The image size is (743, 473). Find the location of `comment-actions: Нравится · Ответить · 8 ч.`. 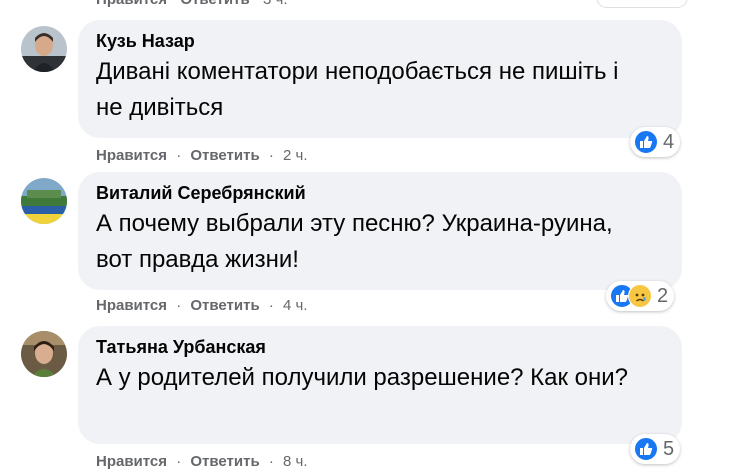

comment-actions: Нравится · Ответить · 8 ч. is located at coordinates (202, 461).